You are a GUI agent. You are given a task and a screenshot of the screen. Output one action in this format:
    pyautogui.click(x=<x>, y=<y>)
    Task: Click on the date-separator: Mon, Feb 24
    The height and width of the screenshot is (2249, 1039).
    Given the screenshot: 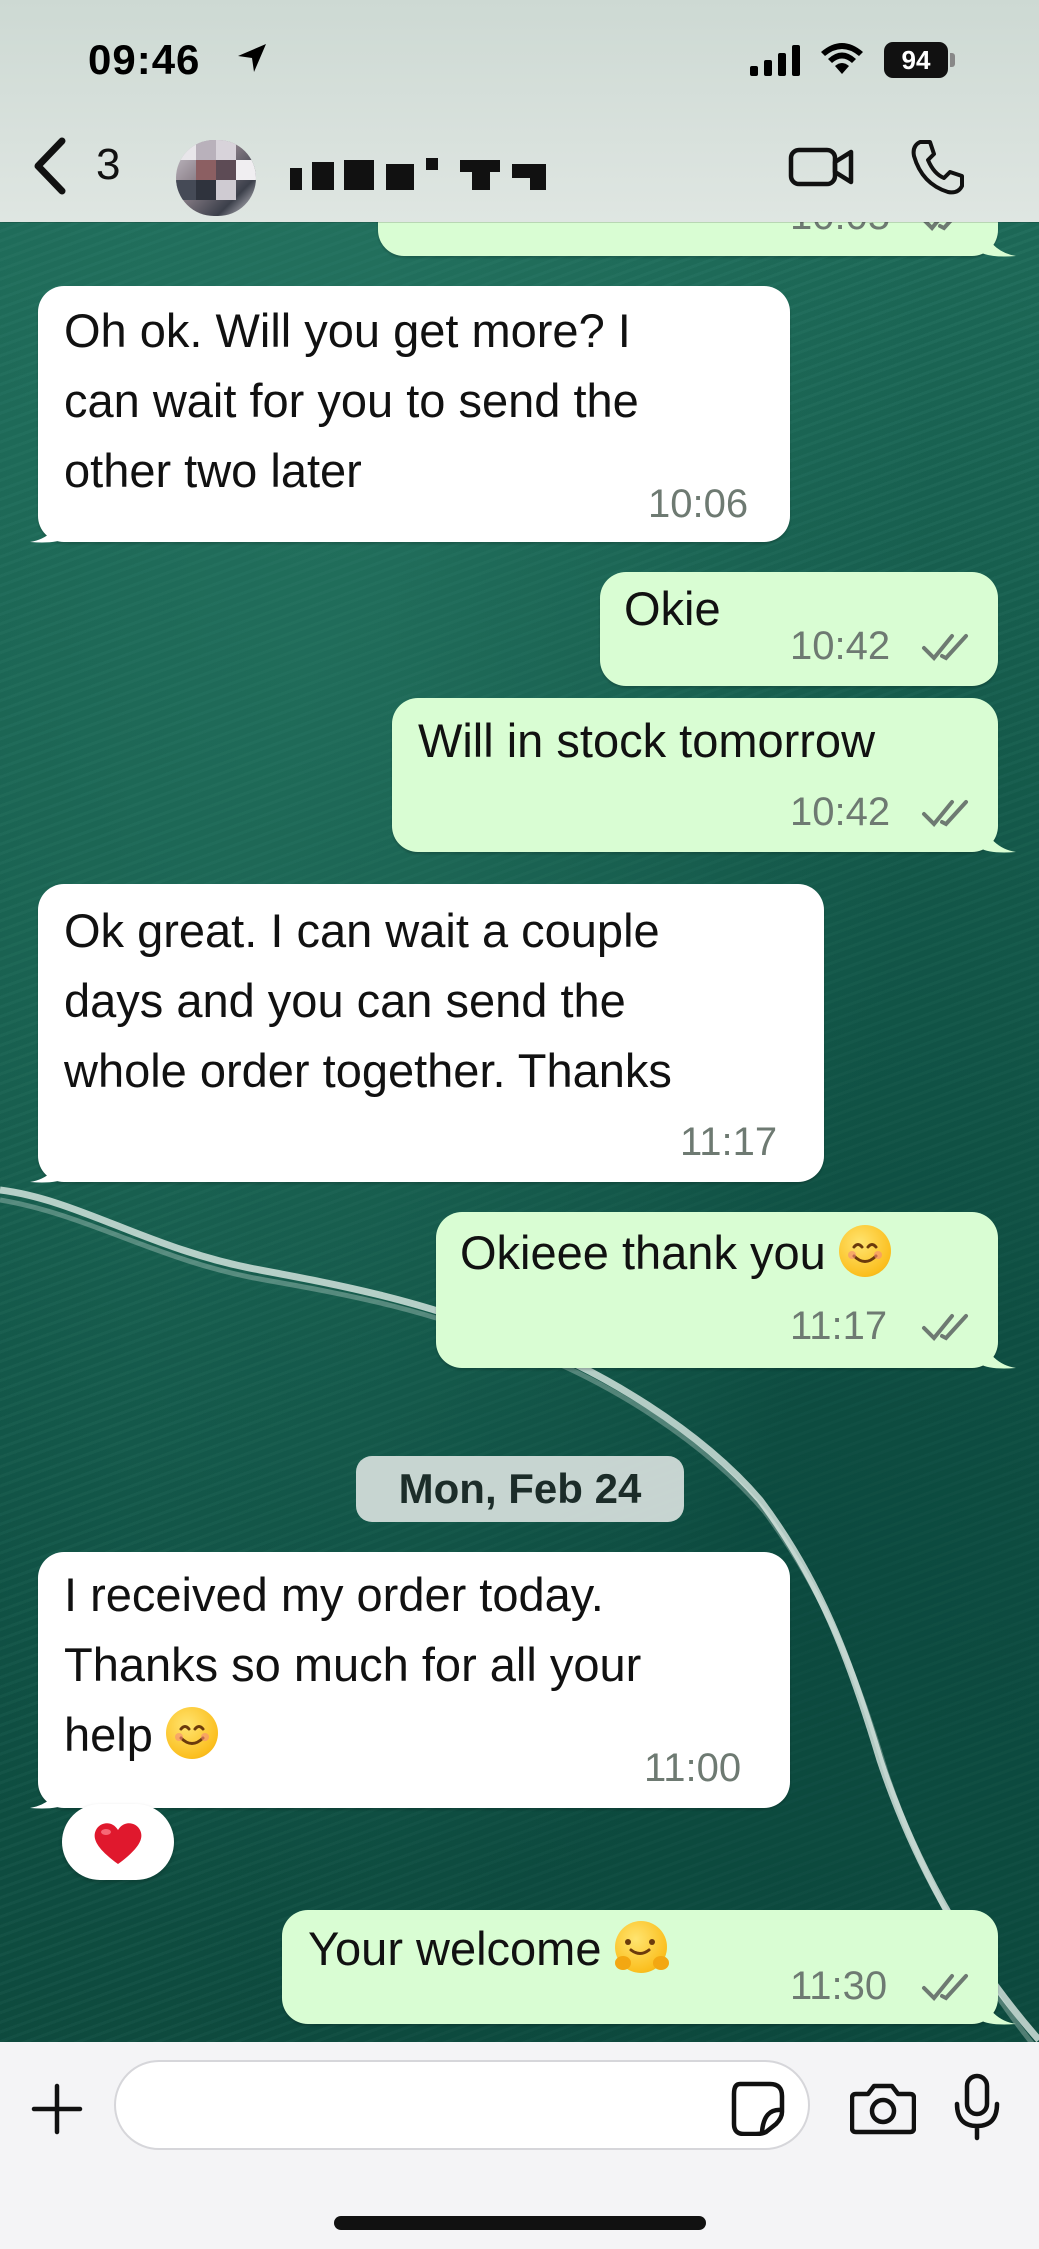 What is the action you would take?
    pyautogui.click(x=520, y=1489)
    